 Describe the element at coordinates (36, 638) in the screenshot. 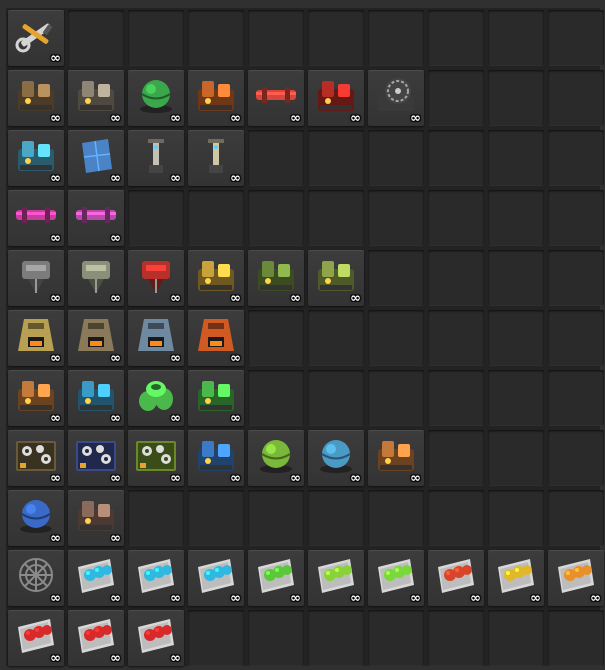

I see `item-slot-module-red-a: ∞` at that location.